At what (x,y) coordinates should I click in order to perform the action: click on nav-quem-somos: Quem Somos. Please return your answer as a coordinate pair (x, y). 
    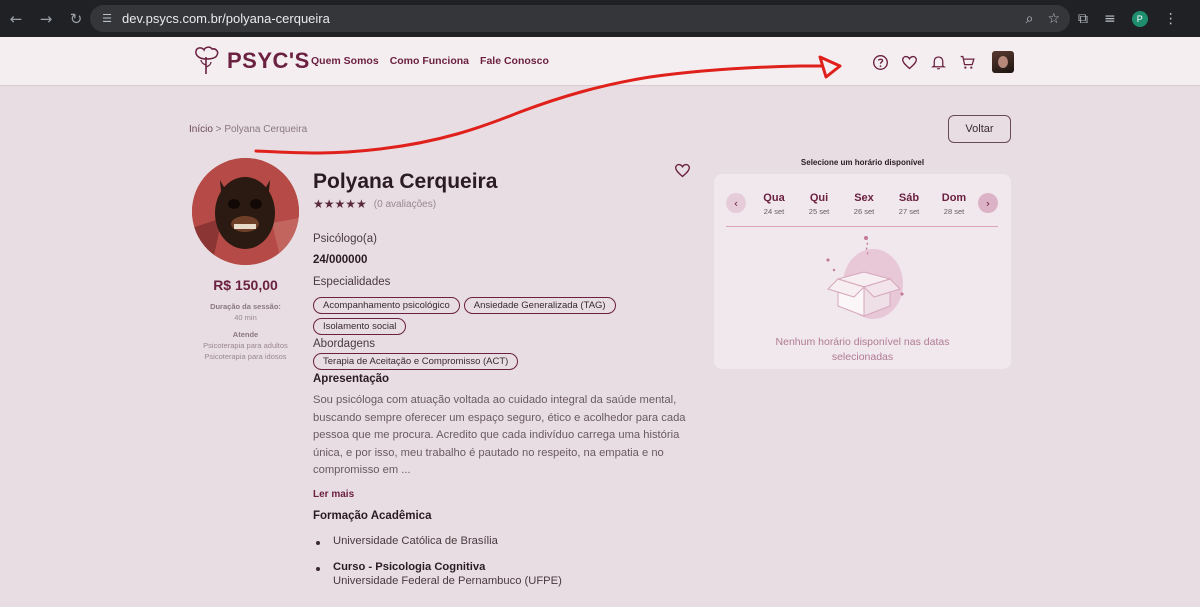
    Looking at the image, I should click on (345, 61).